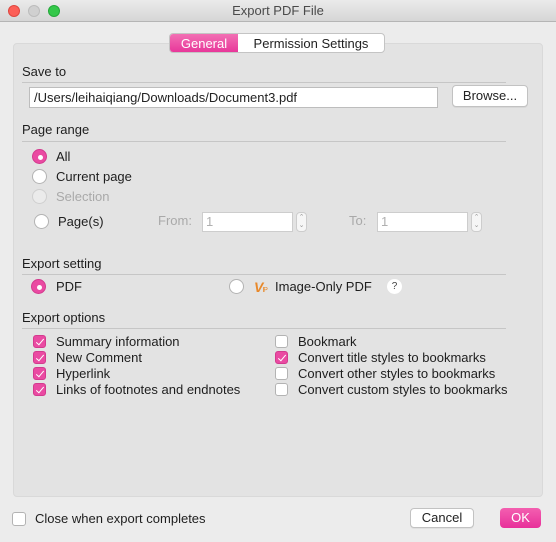  I want to click on radio-current-page-label: Current page, so click(94, 176).